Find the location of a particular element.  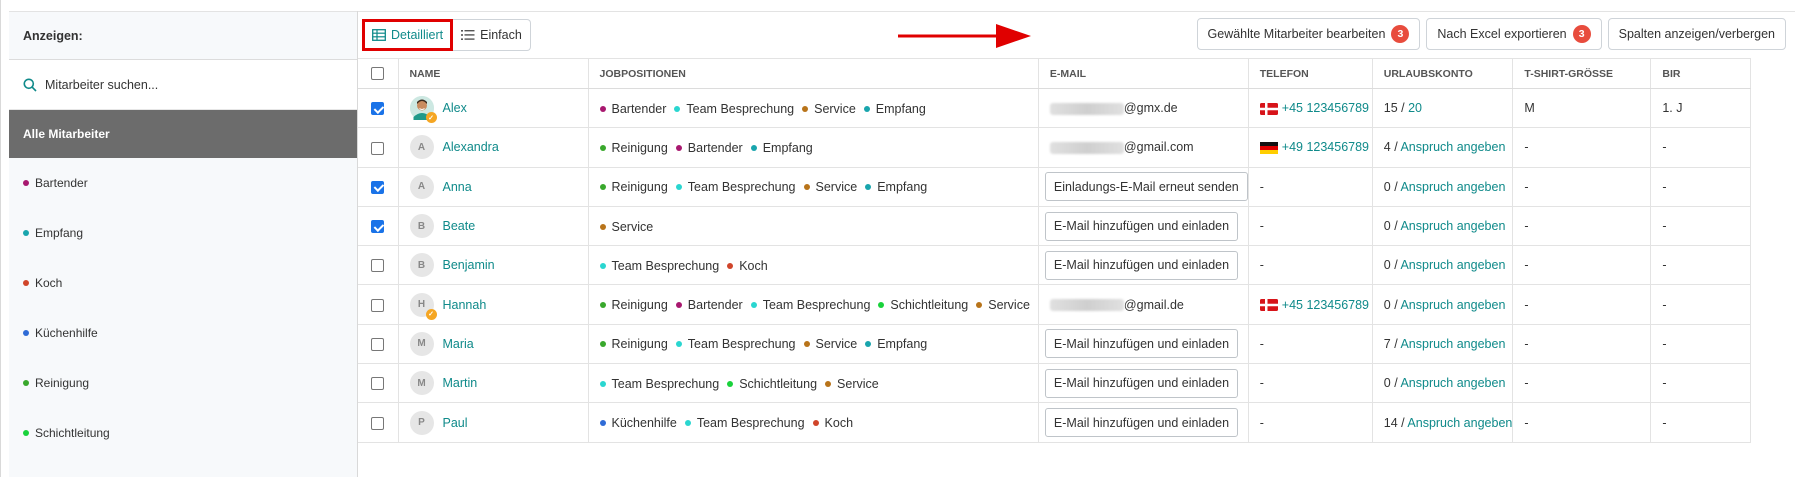

birthday-cell: - is located at coordinates (1701, 344).